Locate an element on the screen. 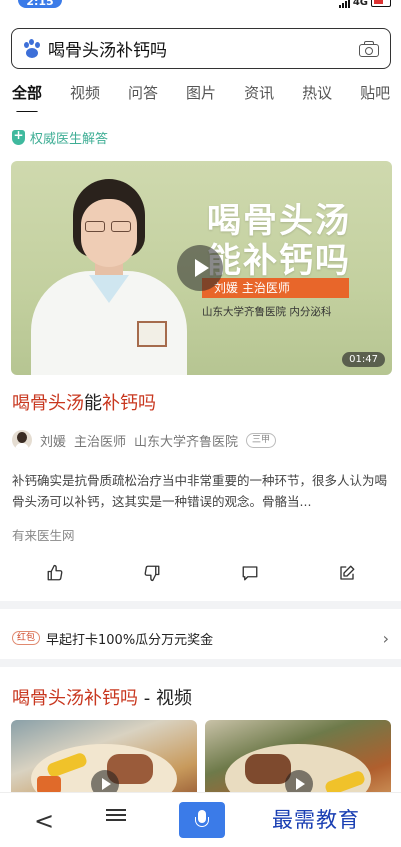 The image size is (401, 847). hospital-grade-badge: 三甲 is located at coordinates (261, 440).